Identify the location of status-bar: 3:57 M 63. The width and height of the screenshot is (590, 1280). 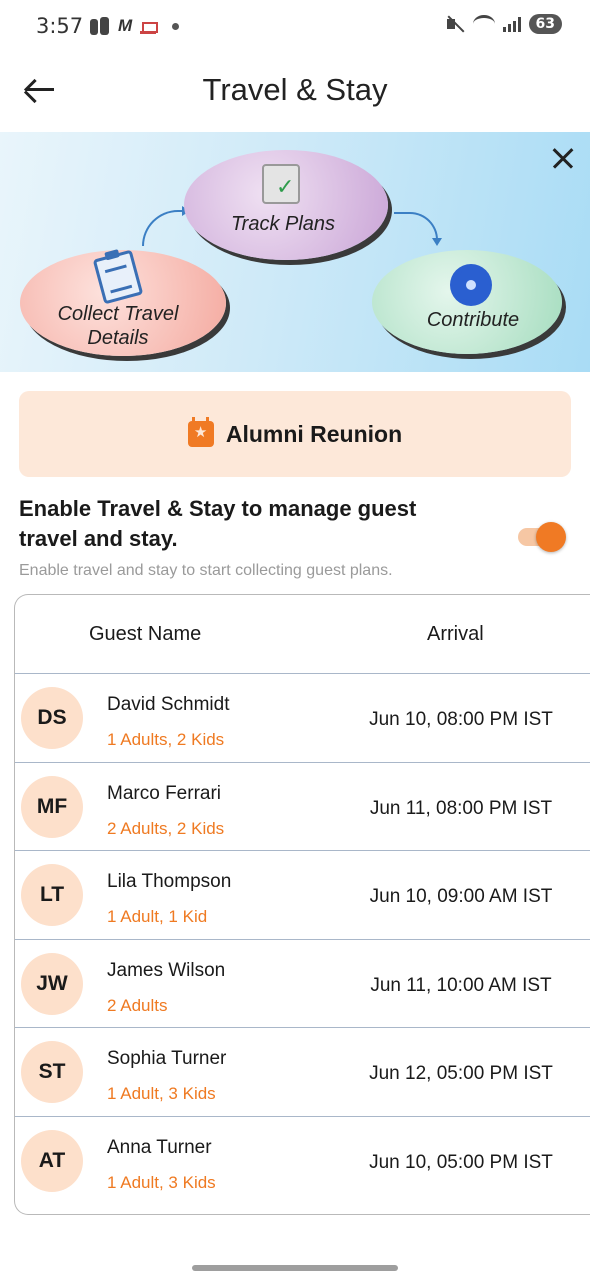
(295, 28).